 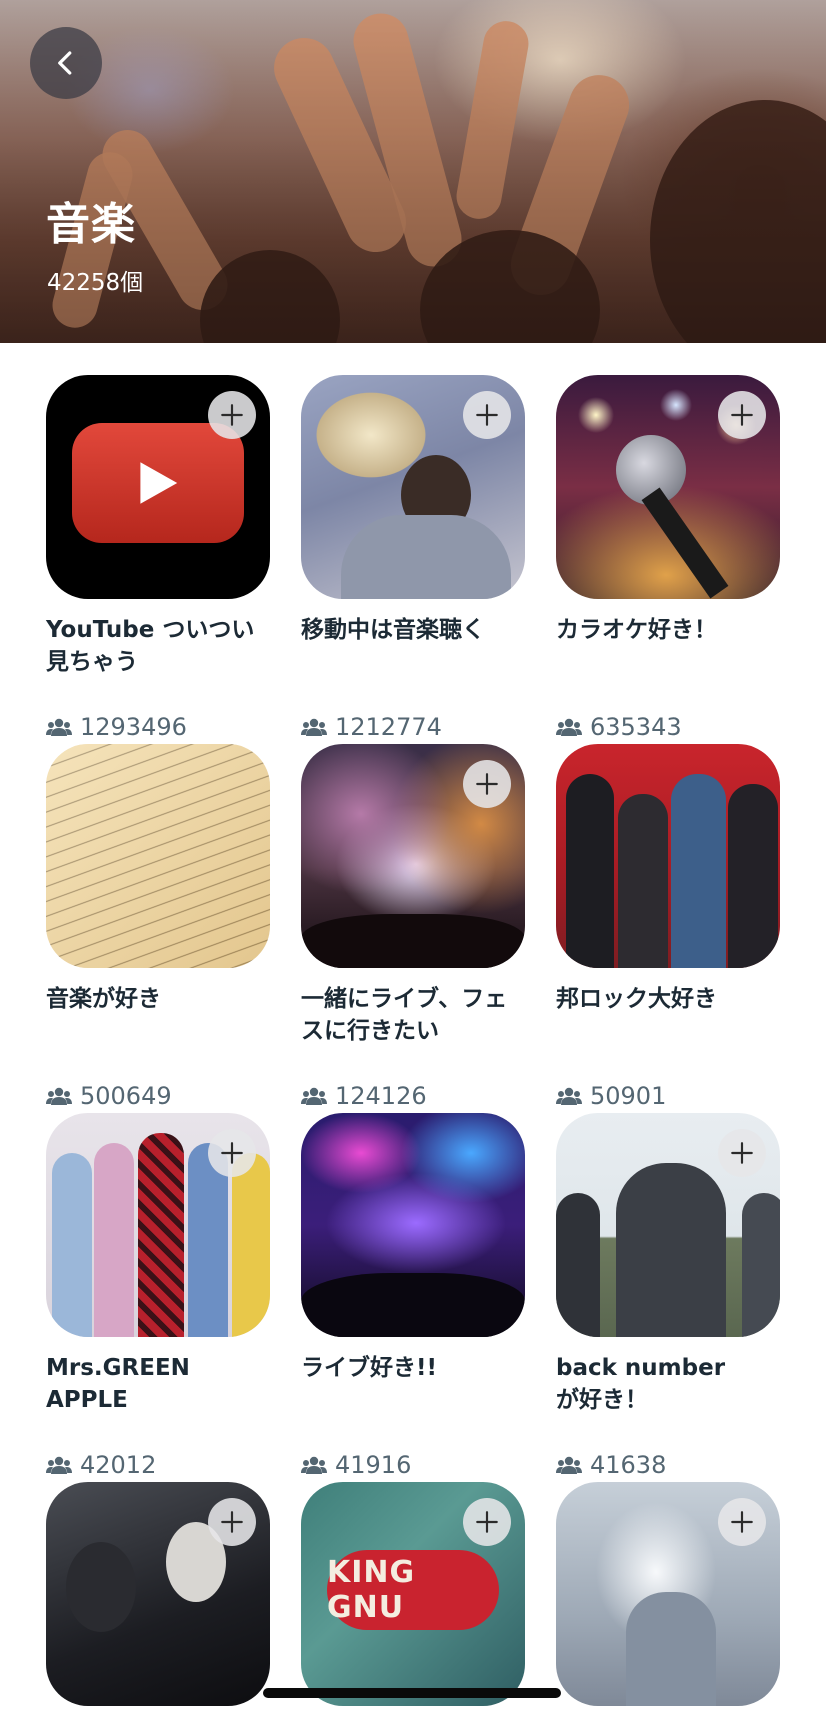 What do you see at coordinates (103, 999) in the screenshot?
I see `community-title: 音楽が好き` at bounding box center [103, 999].